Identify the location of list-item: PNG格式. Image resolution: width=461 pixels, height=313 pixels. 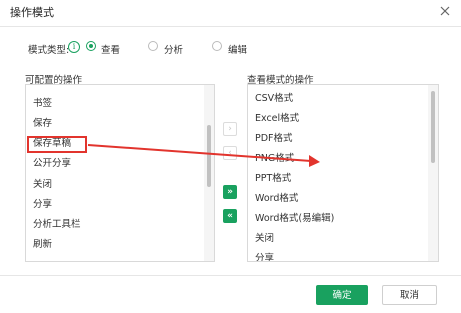
(274, 159).